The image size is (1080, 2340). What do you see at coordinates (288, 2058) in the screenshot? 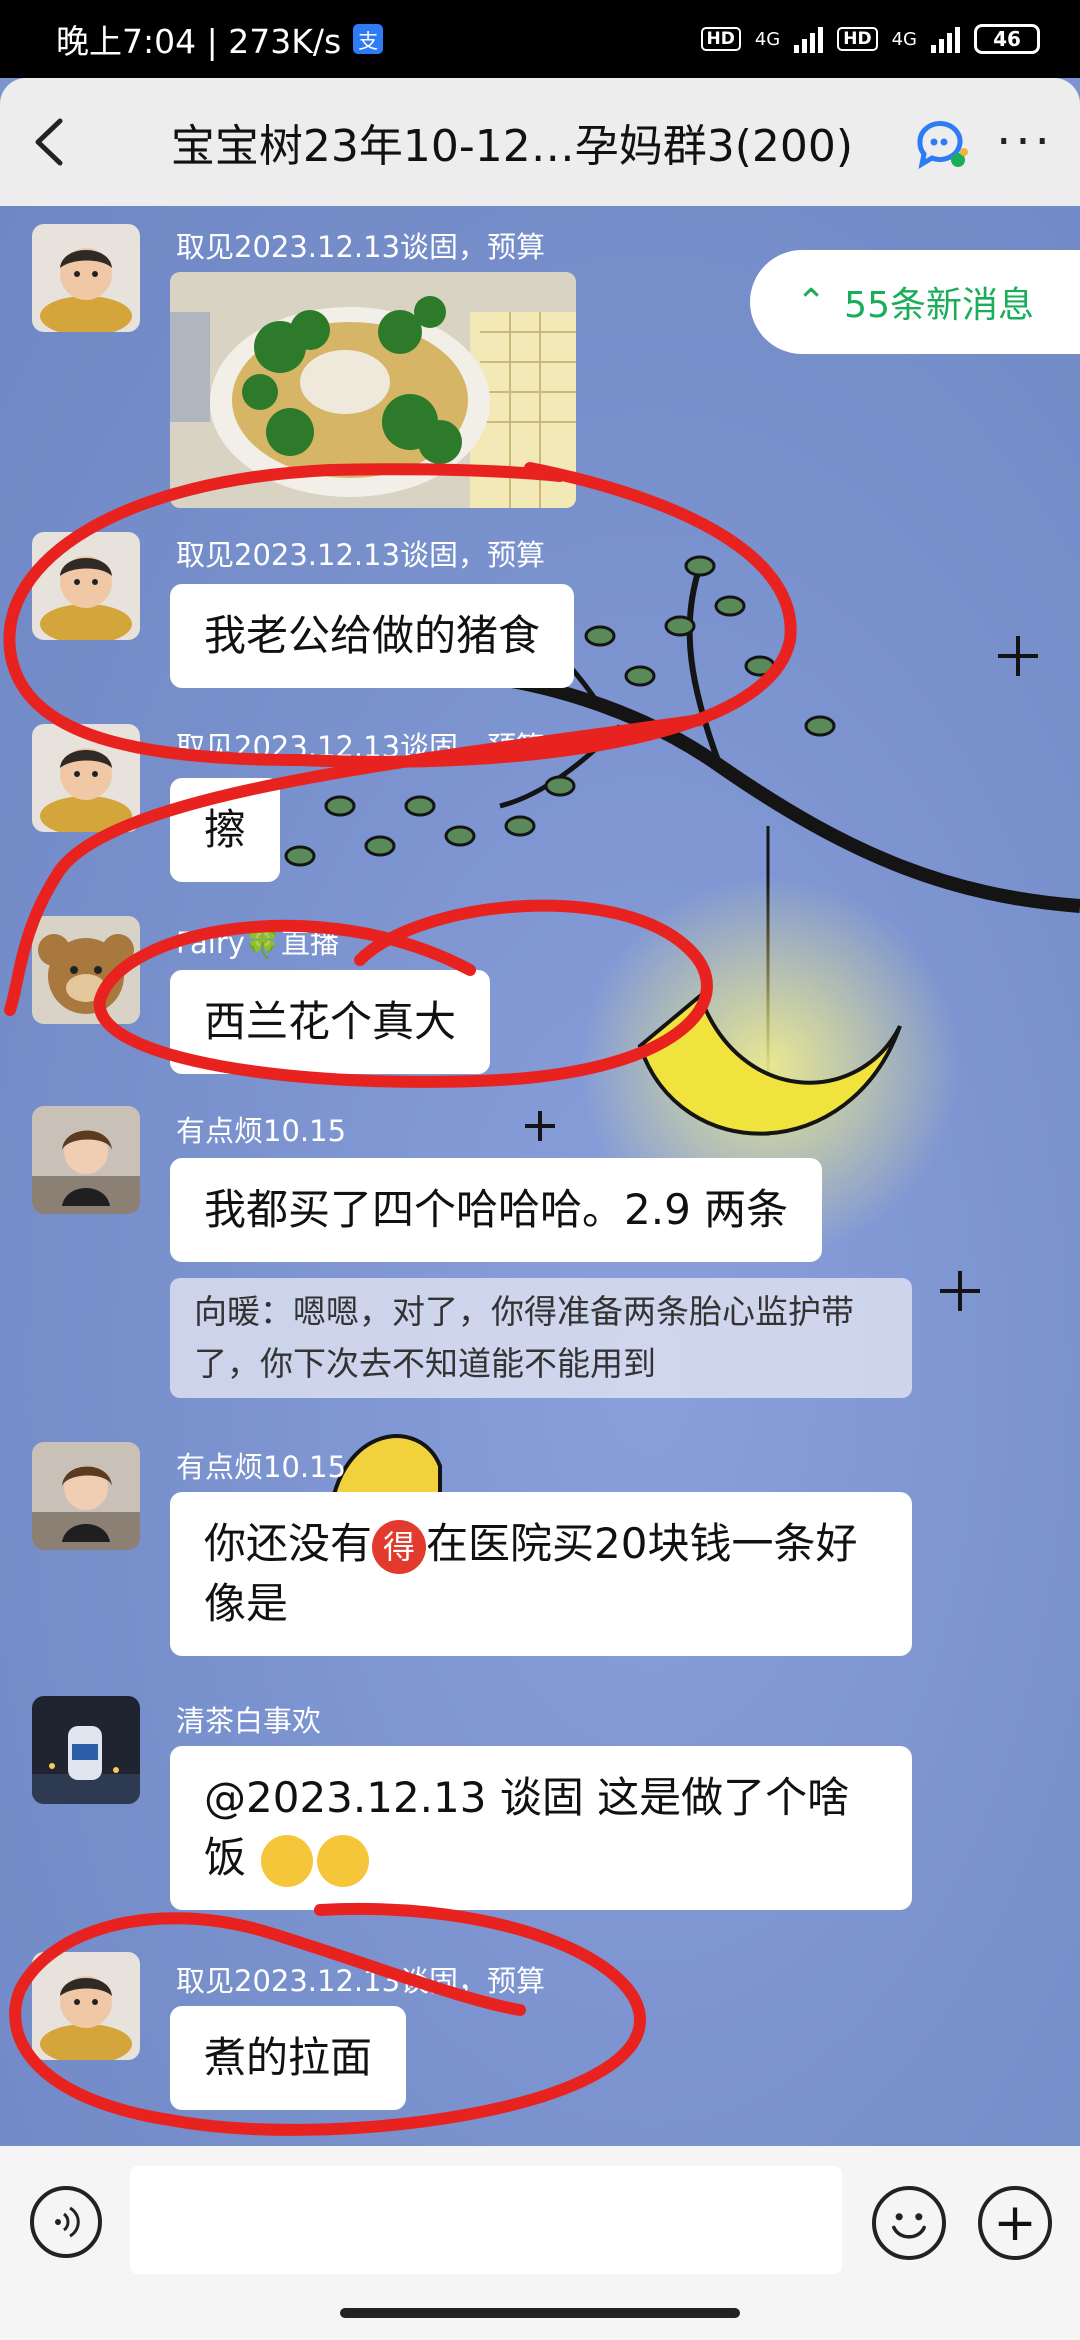
I see `message-bubble: 煮的拉面` at bounding box center [288, 2058].